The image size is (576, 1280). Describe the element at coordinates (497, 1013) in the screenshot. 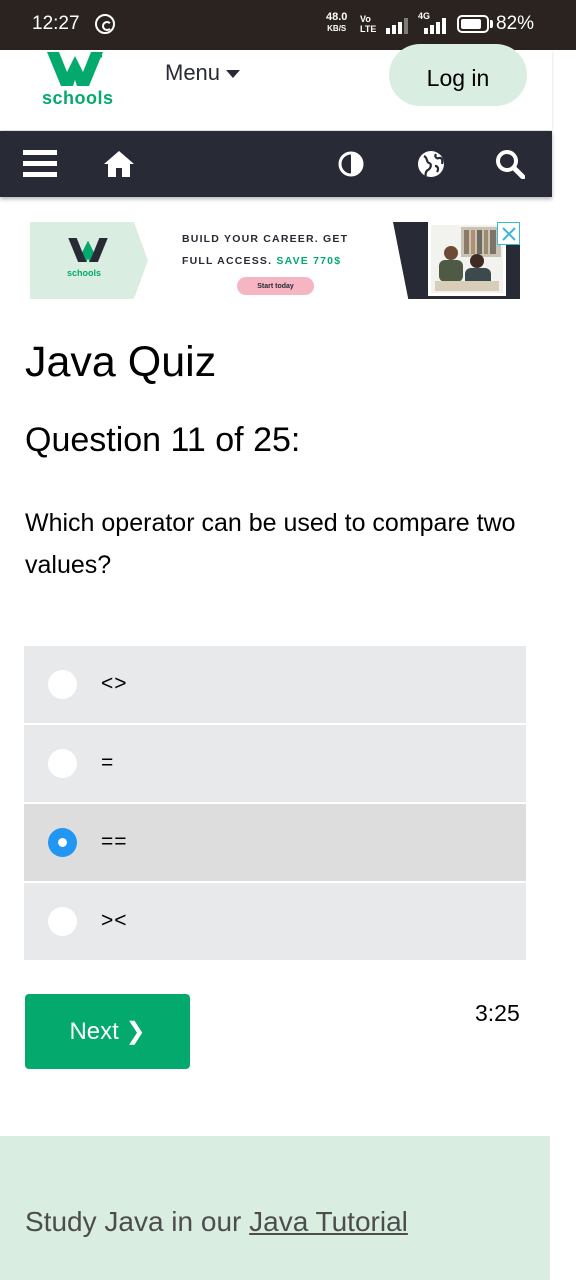

I see `quiz-timer: 3:25` at that location.